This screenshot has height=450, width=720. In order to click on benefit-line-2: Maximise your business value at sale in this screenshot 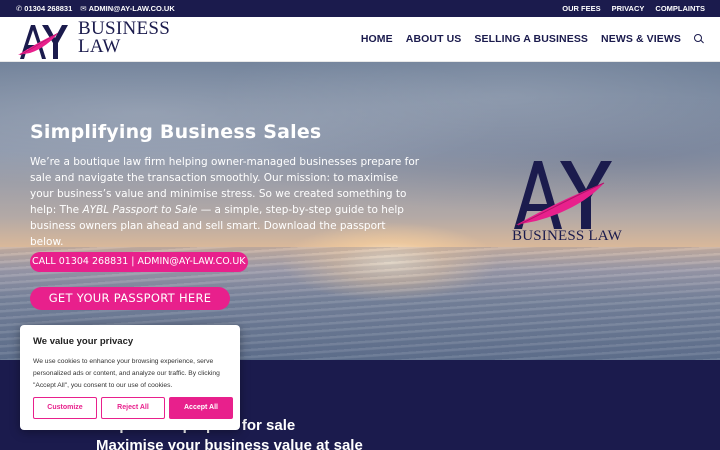, I will do `click(229, 443)`.